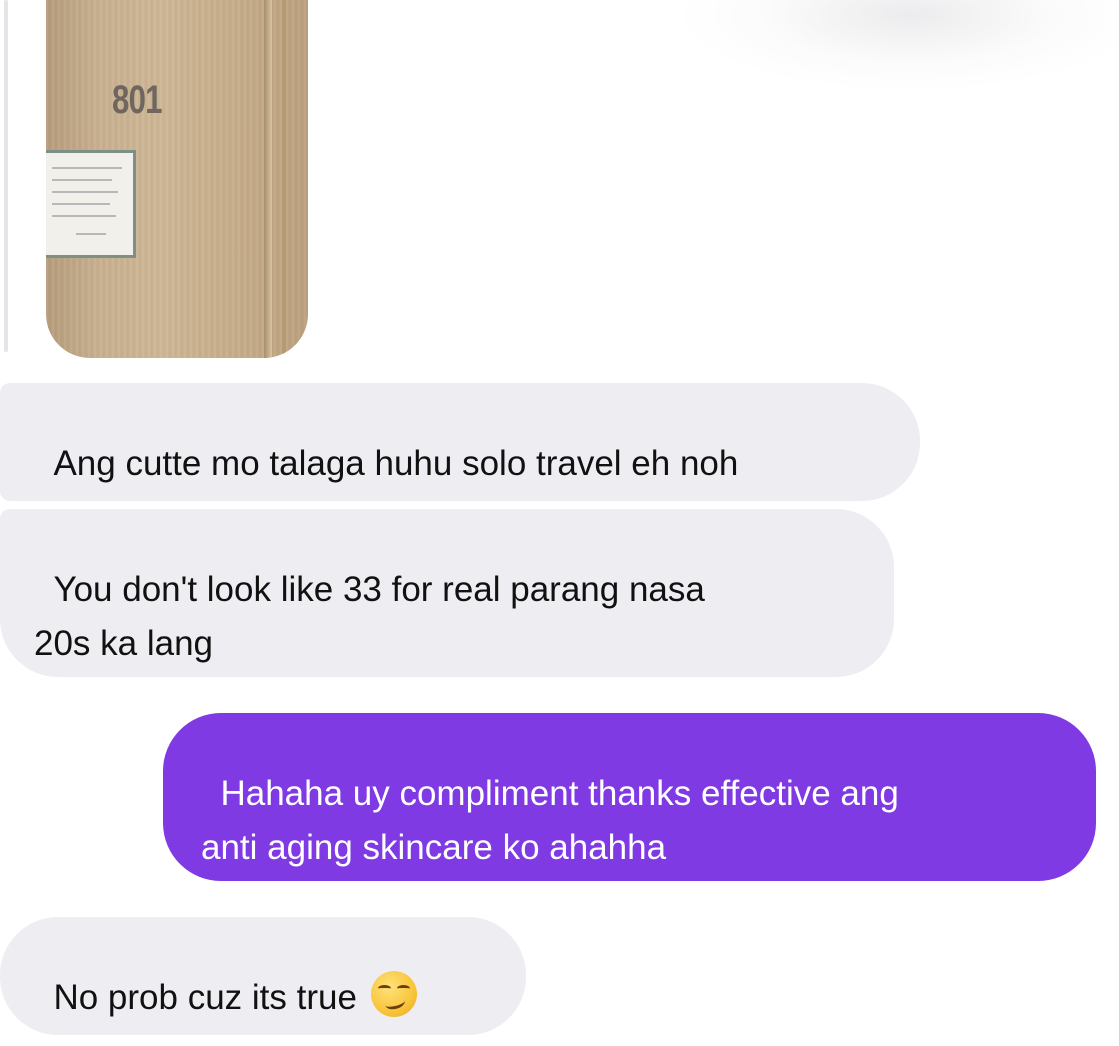 This screenshot has height=1046, width=1119. I want to click on message-text: No prob cuz its true, so click(205, 997).